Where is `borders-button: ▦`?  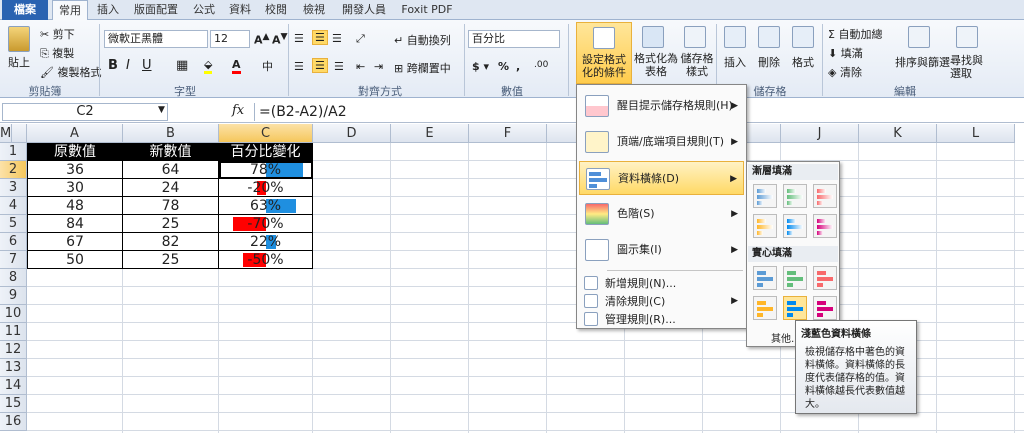 borders-button: ▦ is located at coordinates (182, 65).